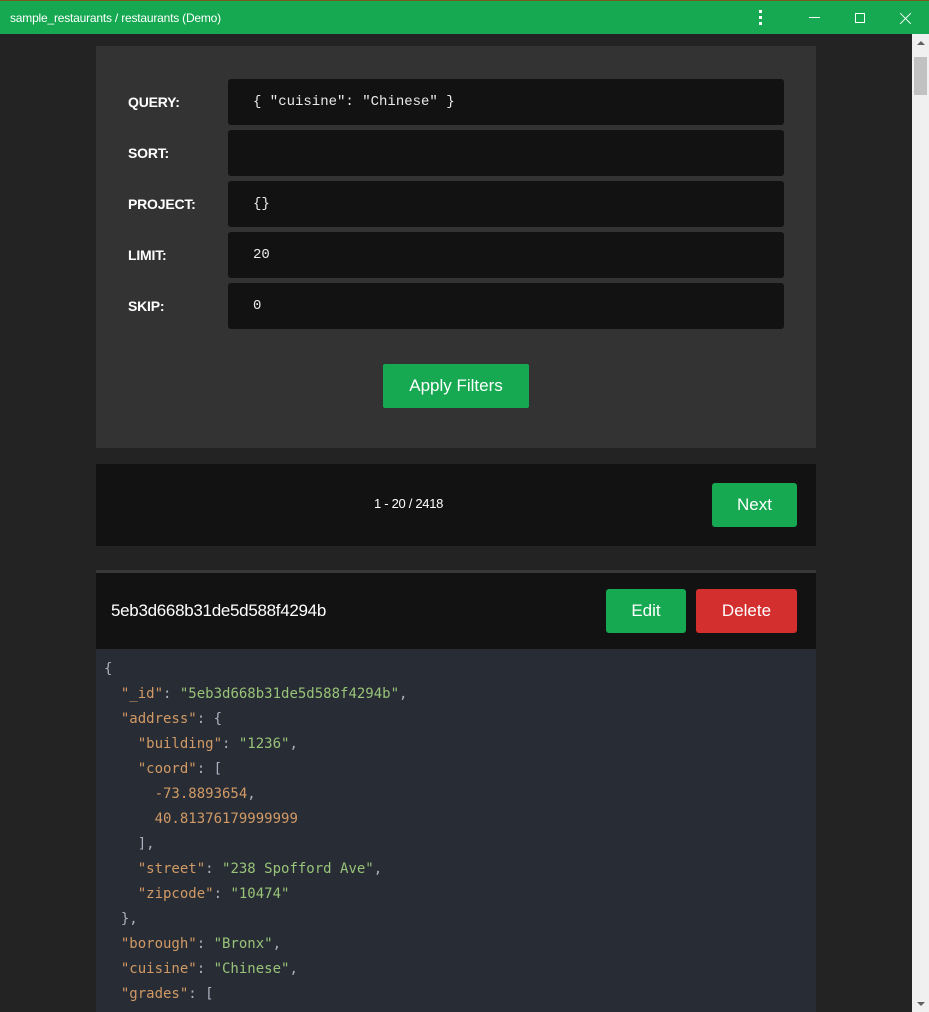 Image resolution: width=929 pixels, height=1012 pixels. I want to click on scroll-down-button, so click(920, 1003).